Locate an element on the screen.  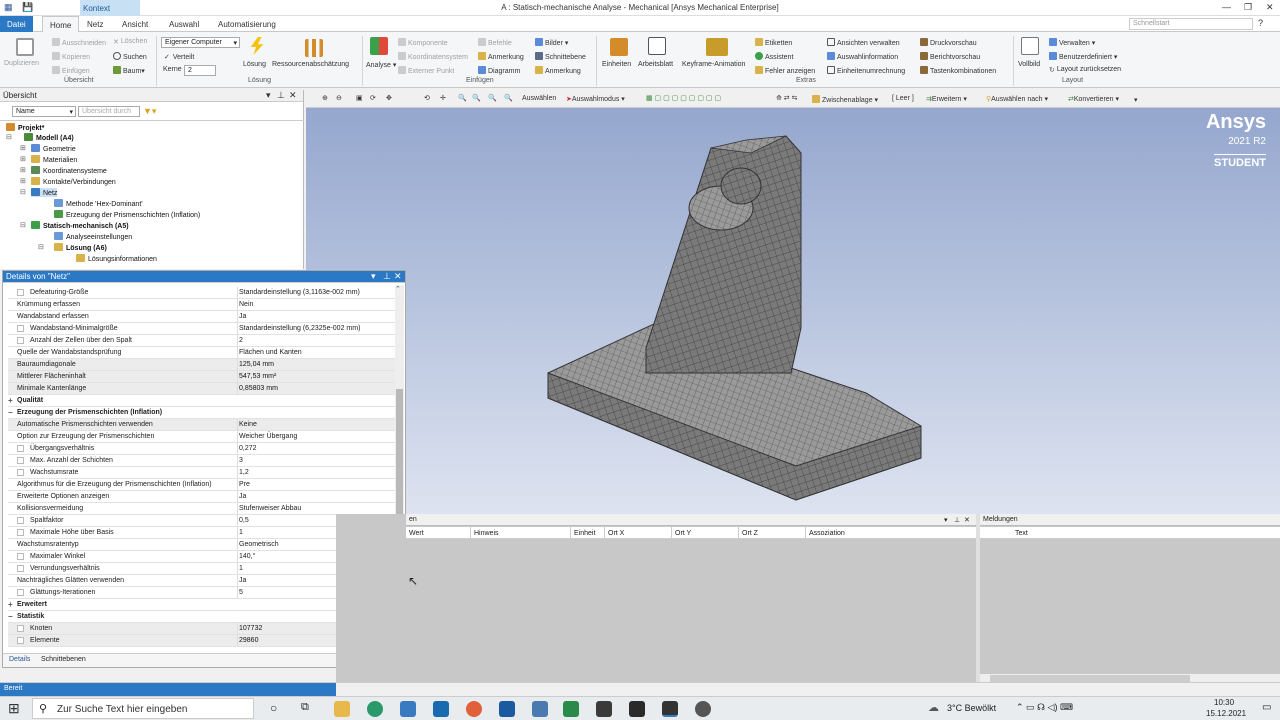
tree-node-static-structural: Statisch-mechanisch (A5) is located at coordinates (80, 225).